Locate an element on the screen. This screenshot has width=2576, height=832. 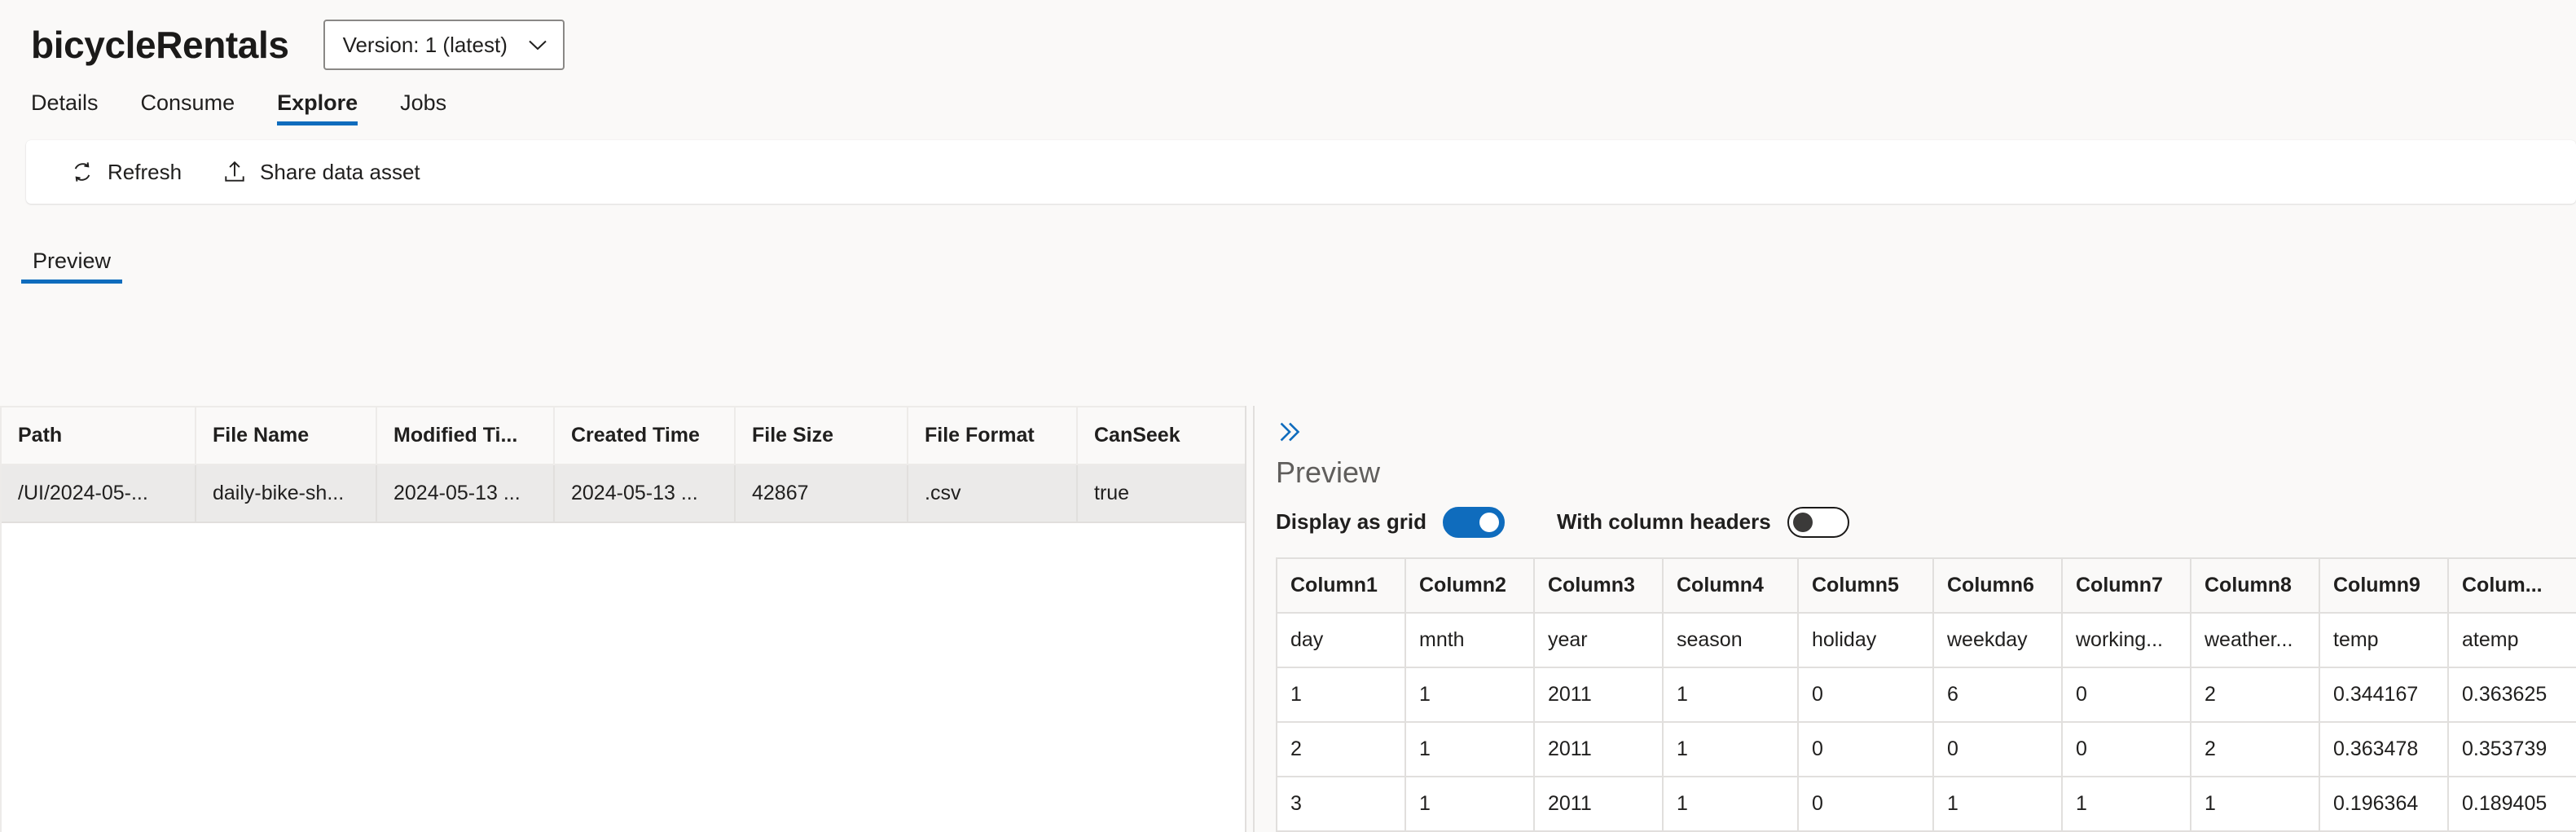
subtab-preview: Preview is located at coordinates (71, 267).